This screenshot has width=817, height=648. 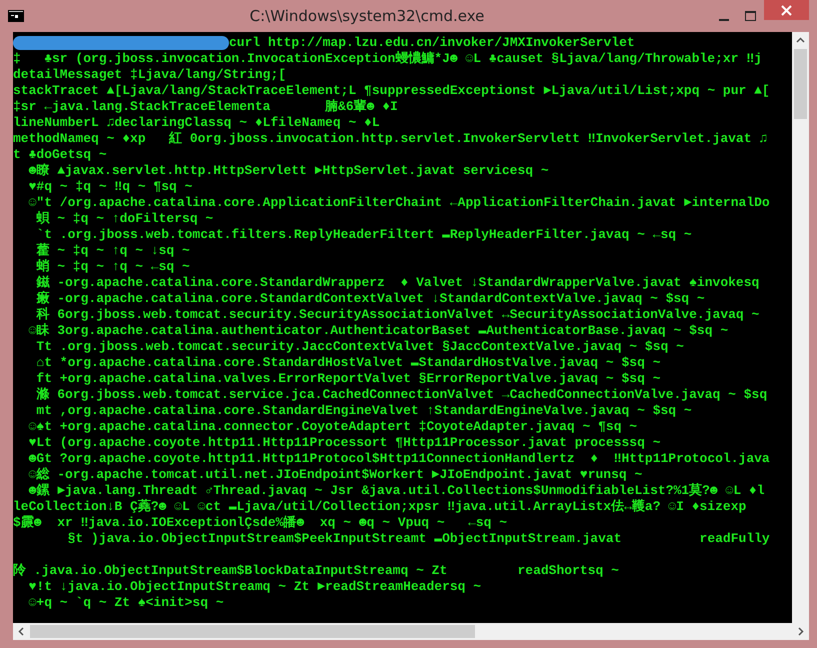 I want to click on close-icon, so click(x=786, y=10).